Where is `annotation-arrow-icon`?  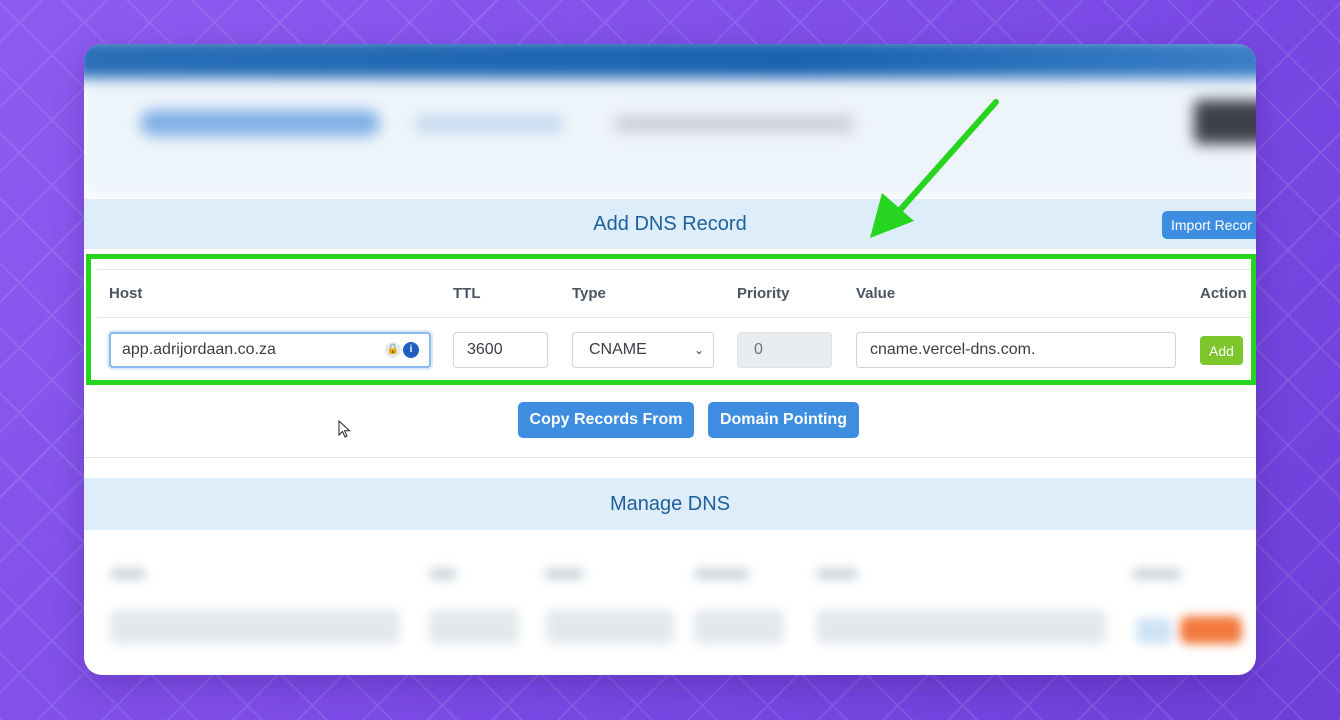
annotation-arrow-icon is located at coordinates (934, 168).